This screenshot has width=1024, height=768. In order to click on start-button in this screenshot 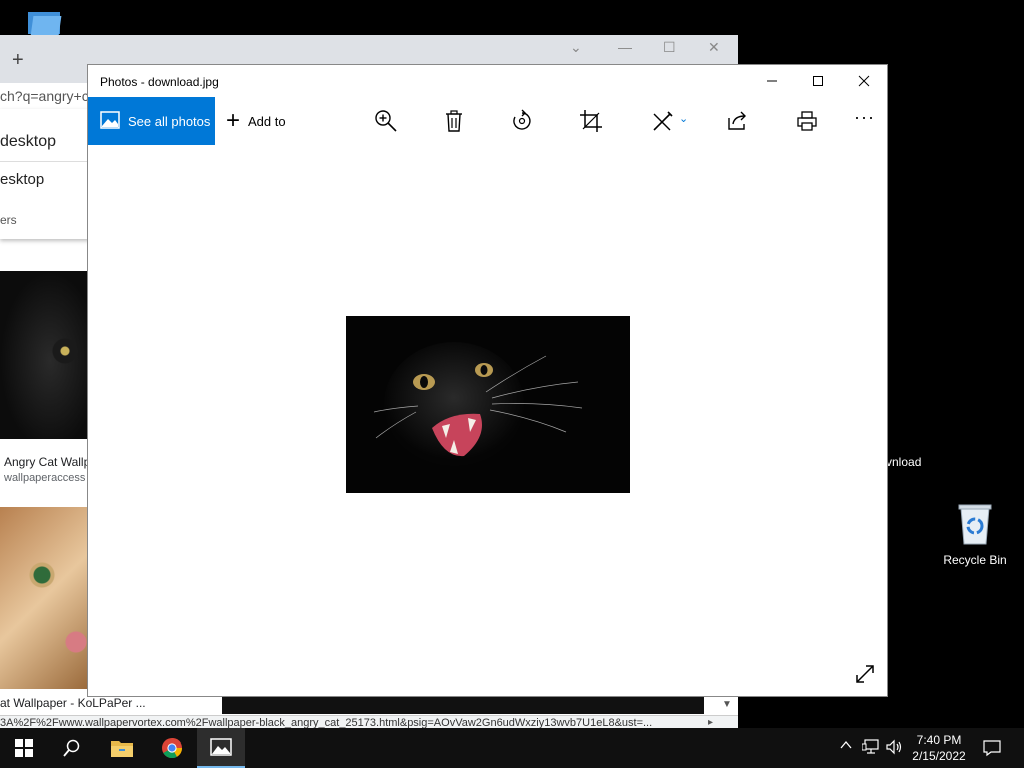, I will do `click(24, 748)`.